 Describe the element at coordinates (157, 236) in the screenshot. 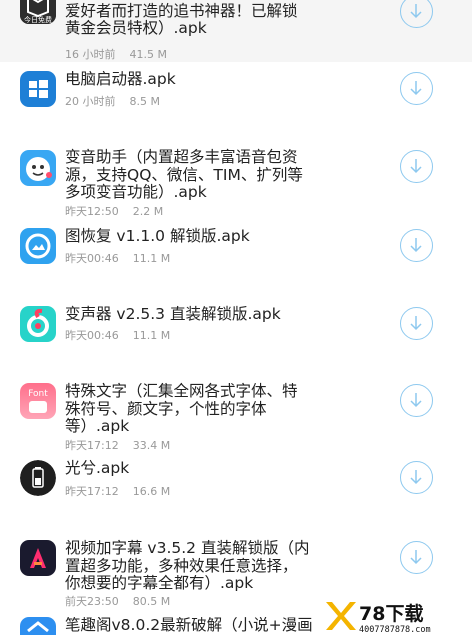

I see `file-name: 图恢复 v1.1.0 解锁版.apk` at that location.